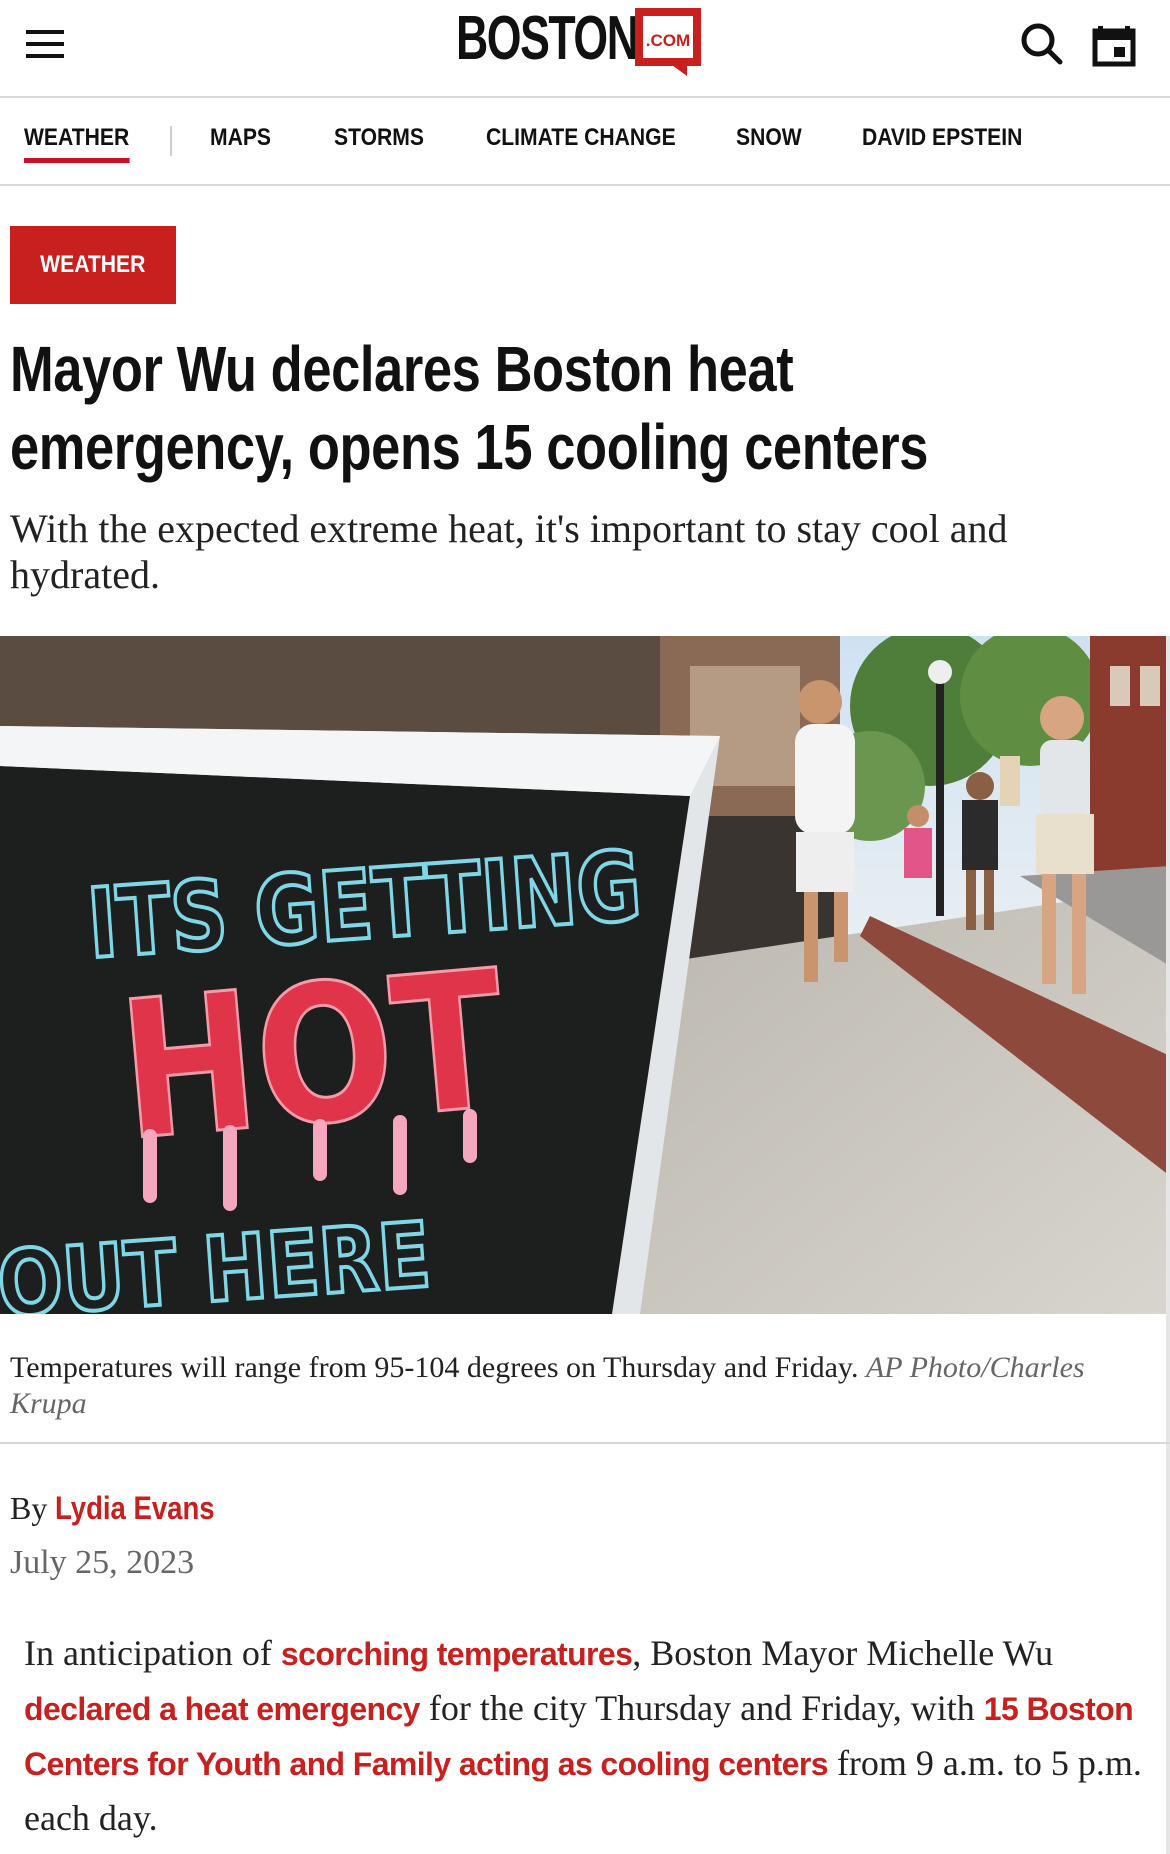 The height and width of the screenshot is (1854, 1170). I want to click on body-text-segment: In anticipation of, so click(152, 1653).